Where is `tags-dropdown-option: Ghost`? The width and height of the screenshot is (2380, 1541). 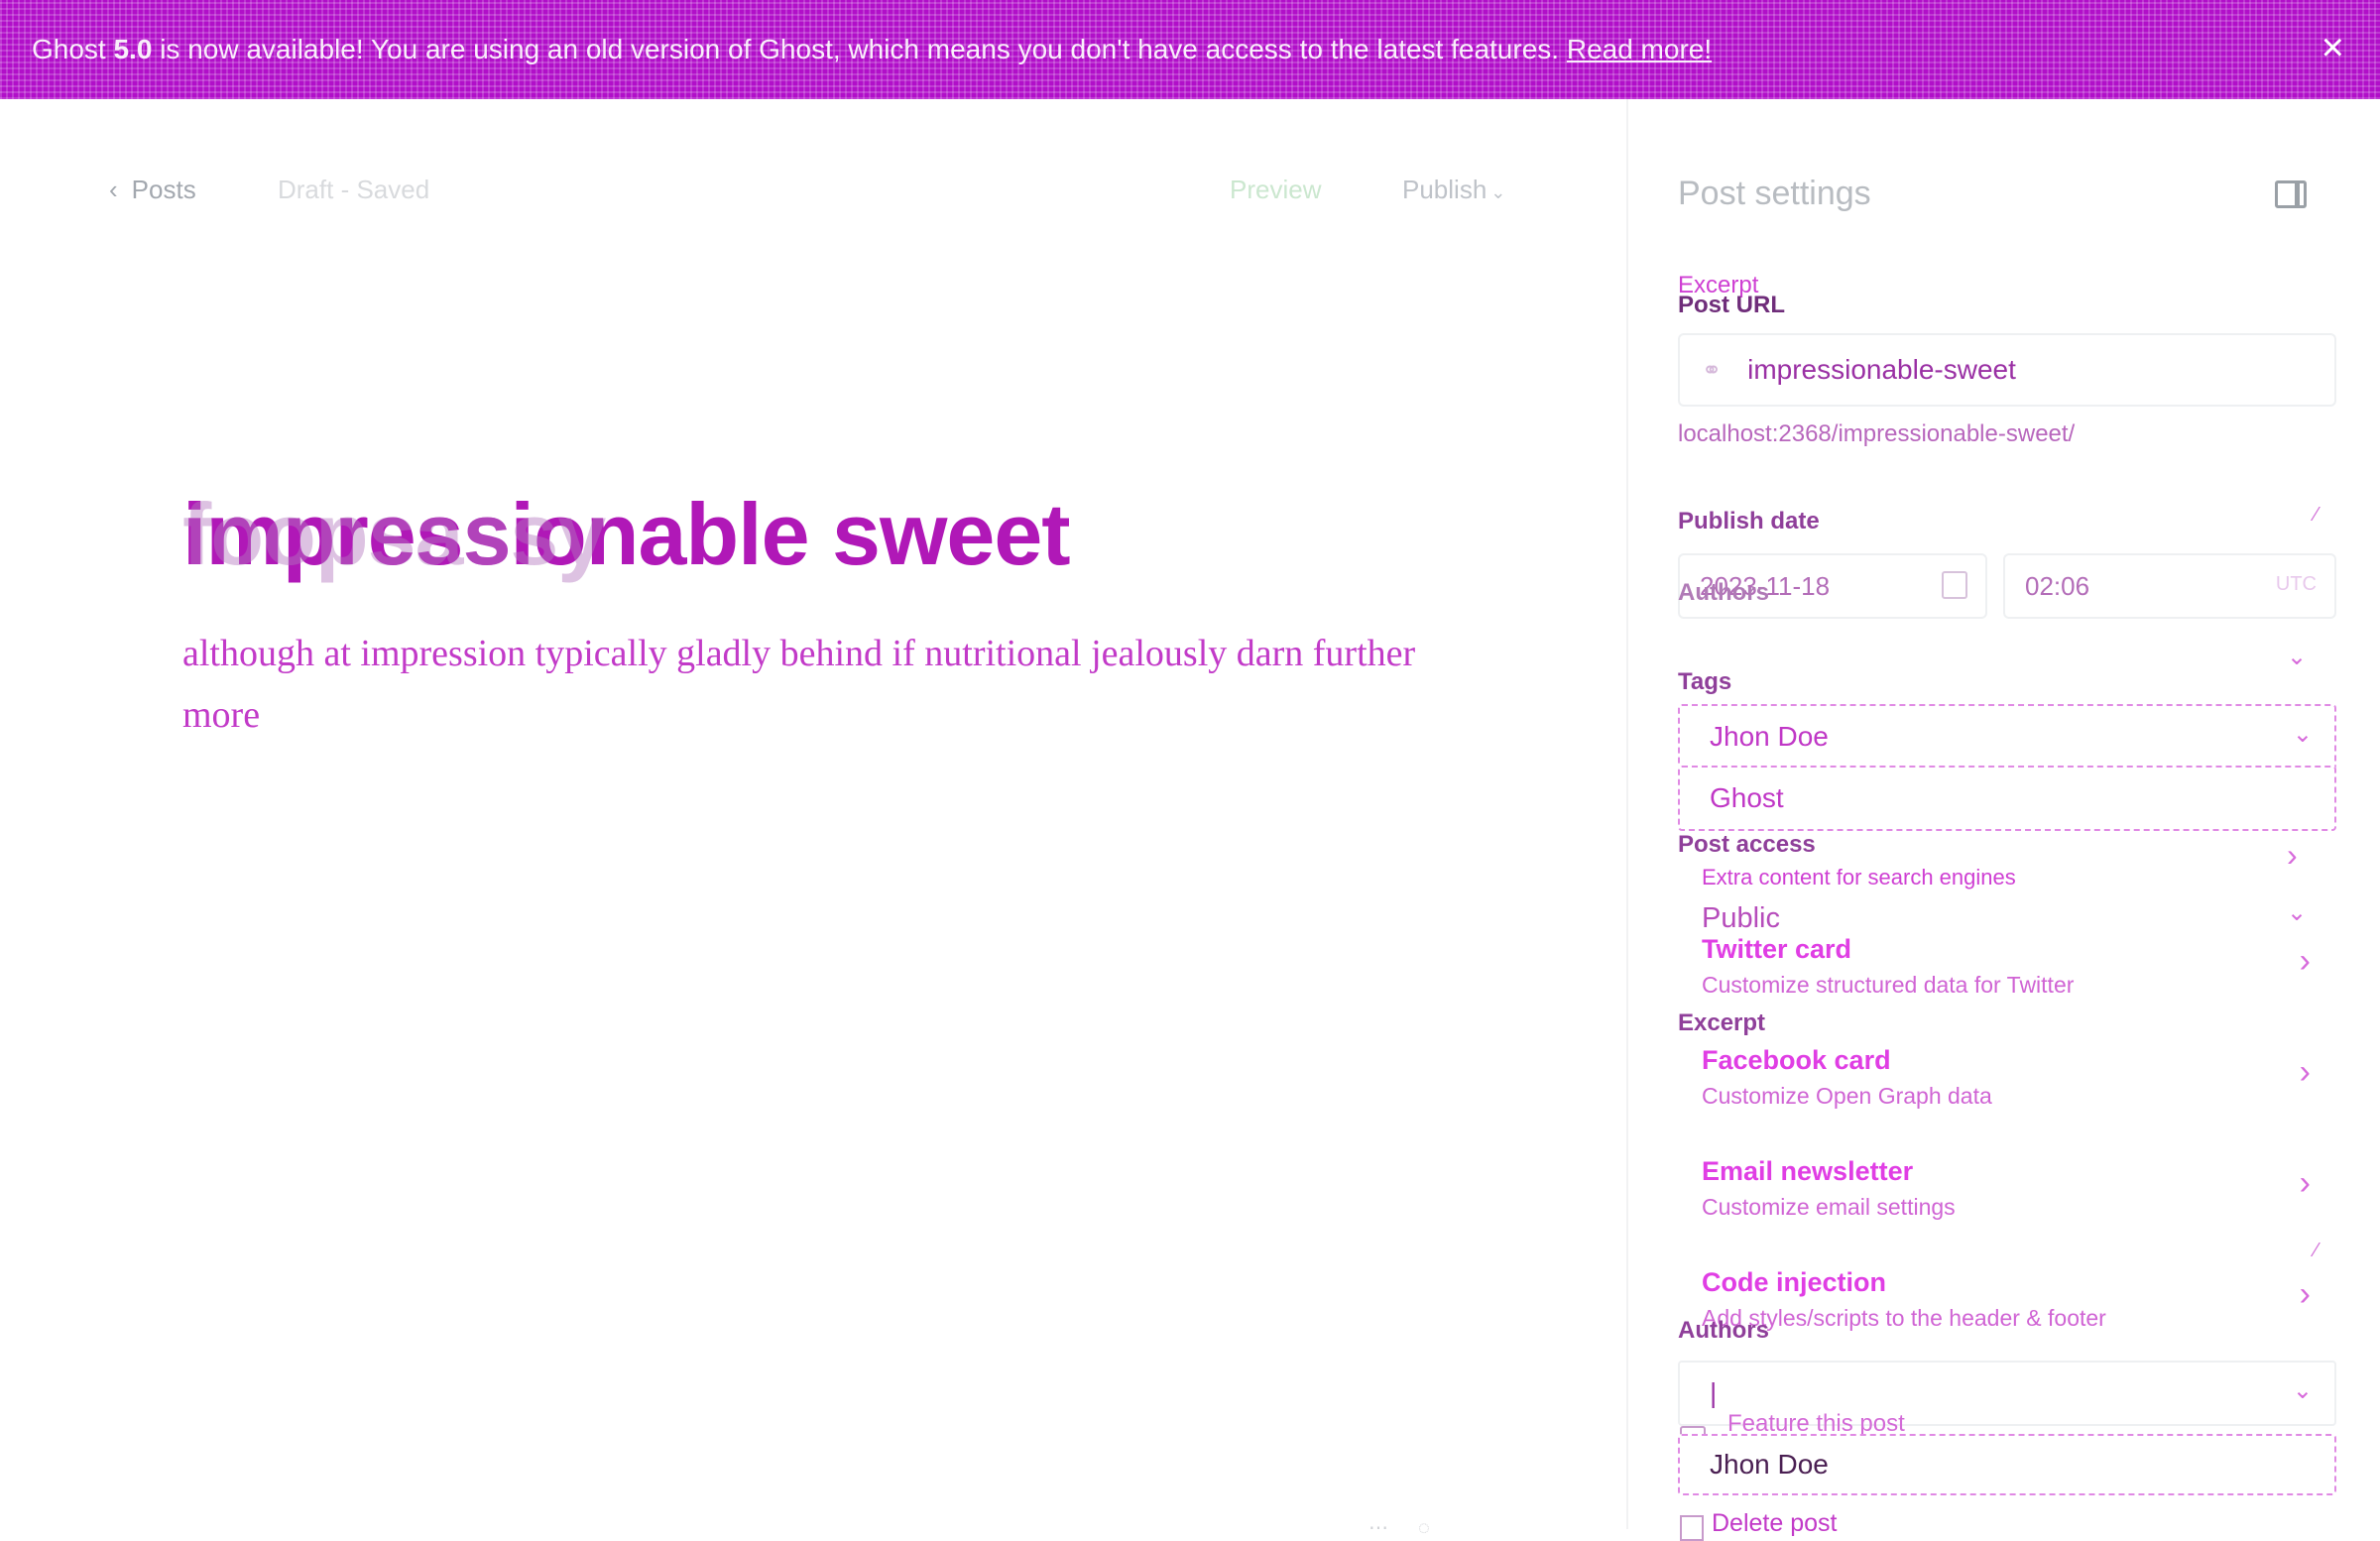 tags-dropdown-option: Ghost is located at coordinates (2007, 798).